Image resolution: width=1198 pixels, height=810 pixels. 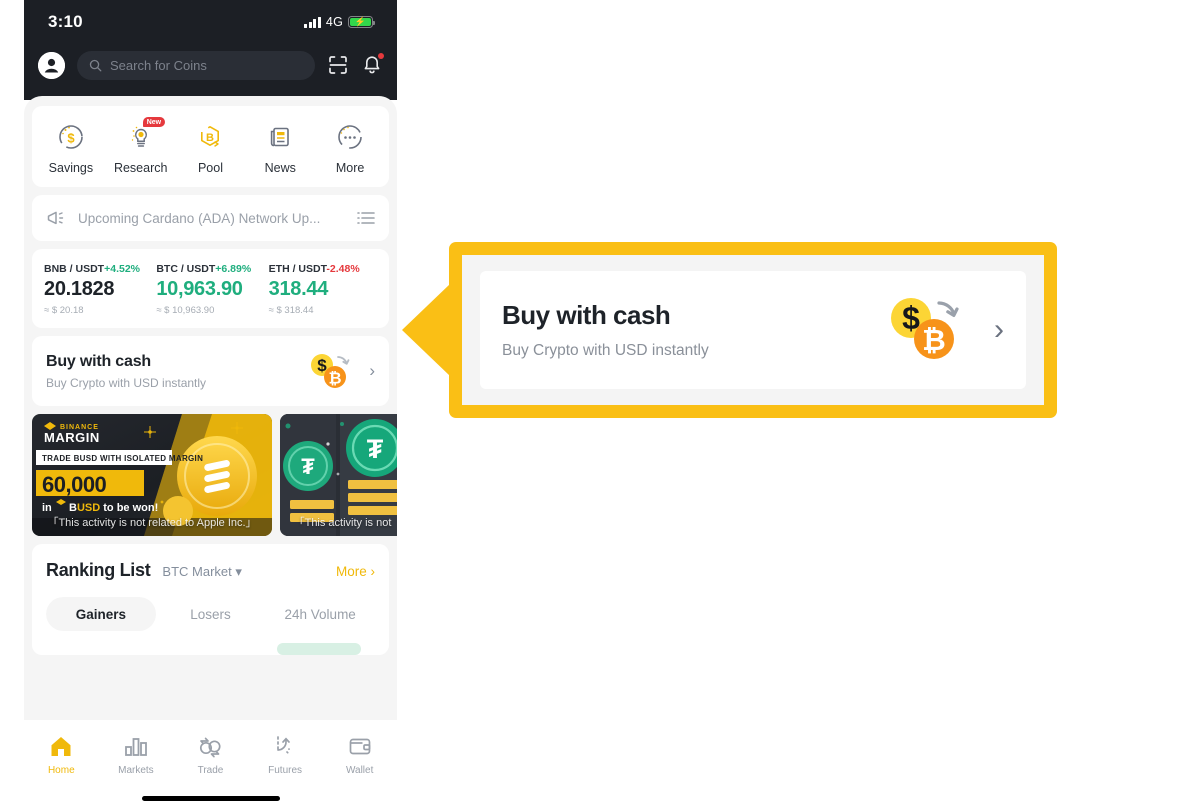 What do you see at coordinates (146, 134) in the screenshot?
I see `research-lightbulb-icon: New` at bounding box center [146, 134].